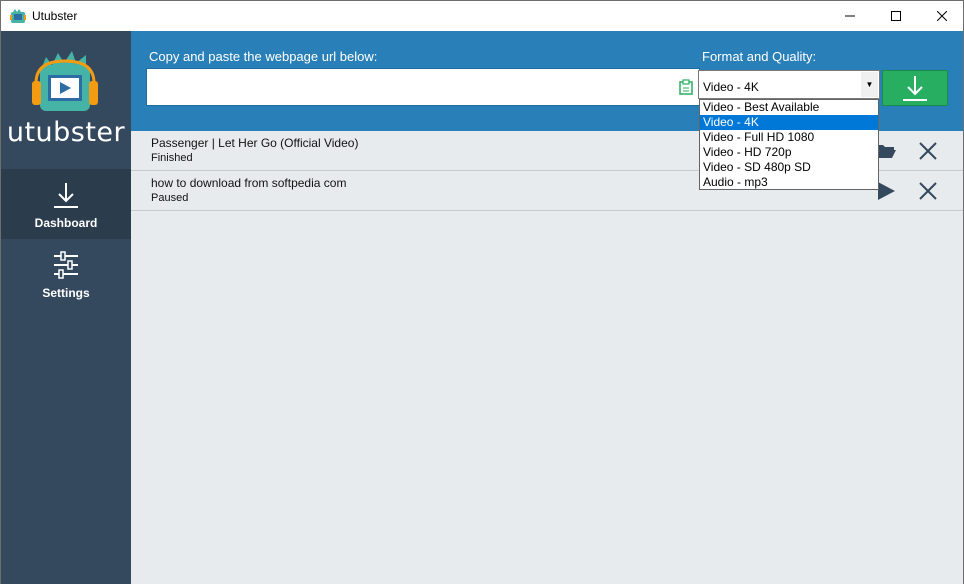 Image resolution: width=964 pixels, height=584 pixels. I want to click on brand-name: utubster, so click(66, 132).